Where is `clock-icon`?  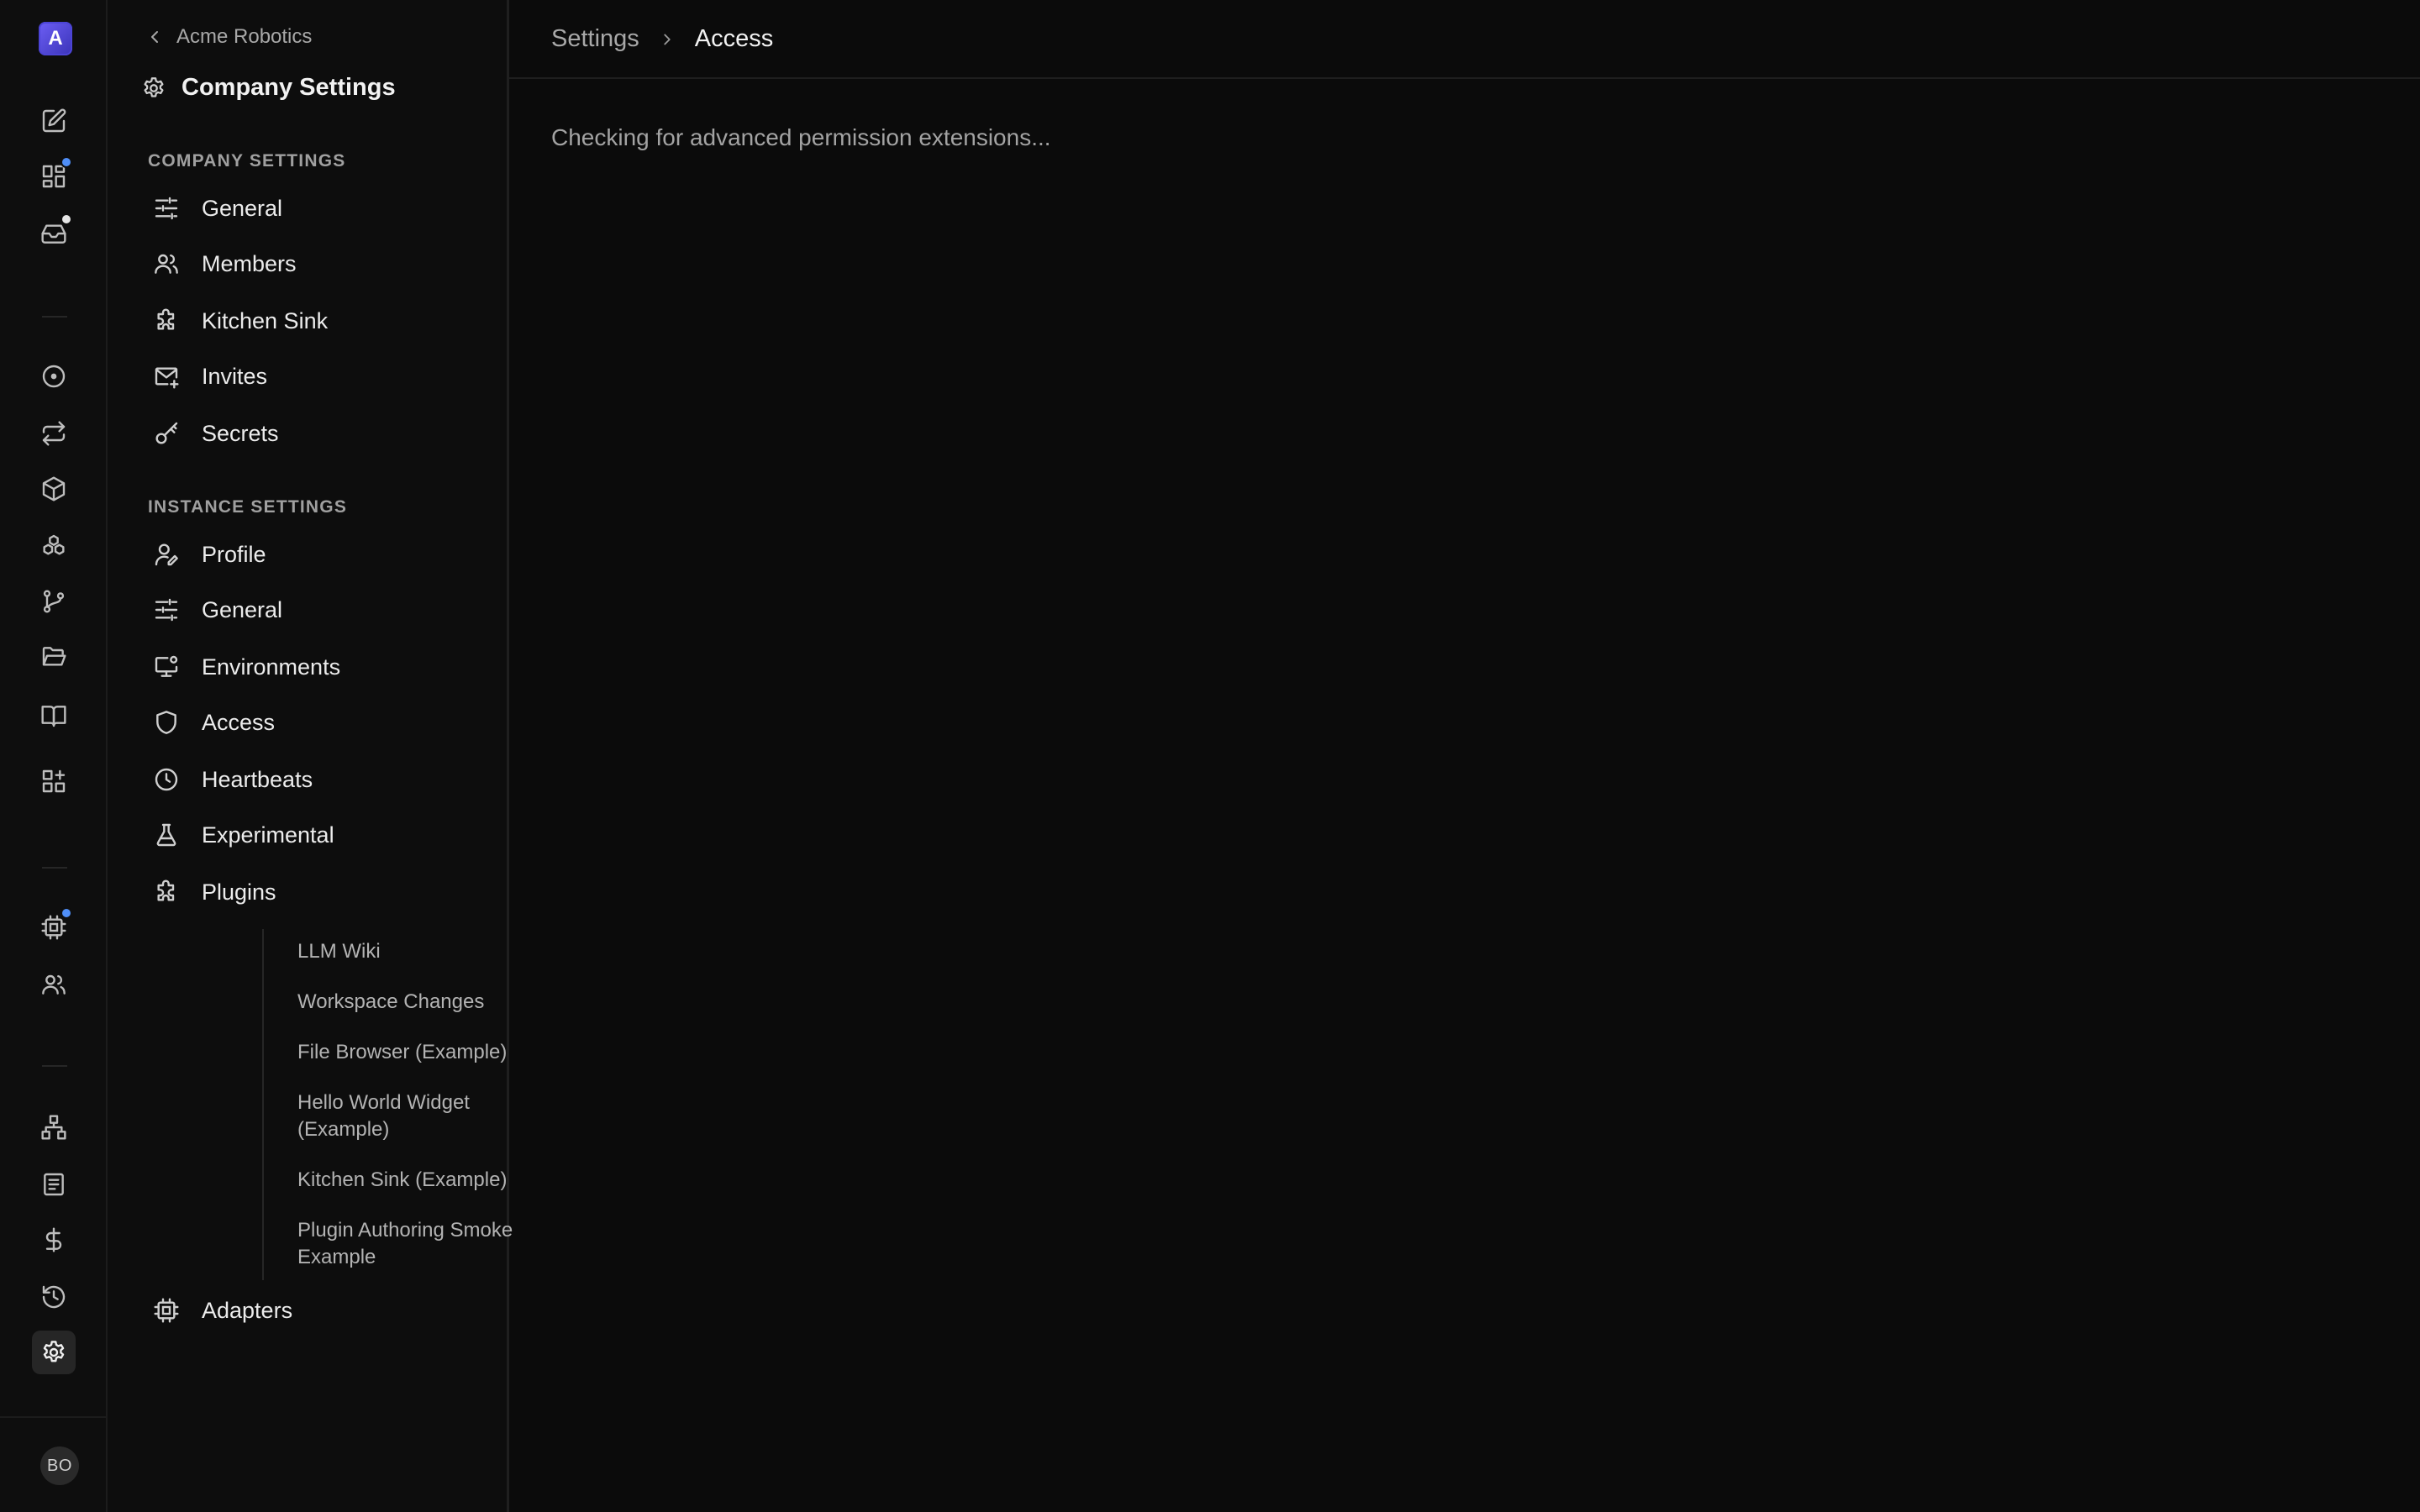 clock-icon is located at coordinates (166, 779).